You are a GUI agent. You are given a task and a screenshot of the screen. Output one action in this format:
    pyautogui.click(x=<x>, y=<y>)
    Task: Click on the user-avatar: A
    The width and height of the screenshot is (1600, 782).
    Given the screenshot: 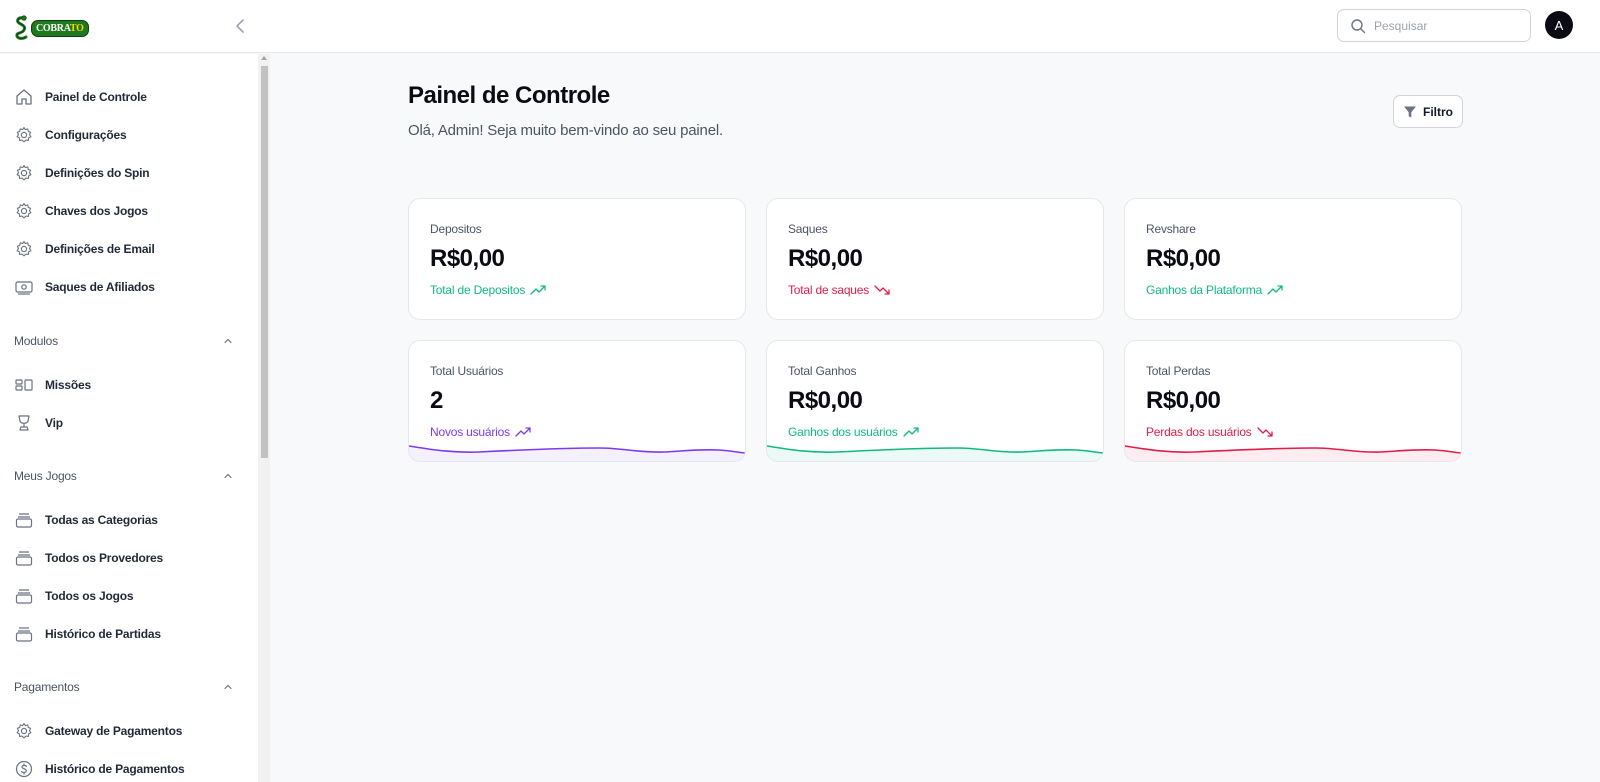 What is the action you would take?
    pyautogui.click(x=1559, y=25)
    